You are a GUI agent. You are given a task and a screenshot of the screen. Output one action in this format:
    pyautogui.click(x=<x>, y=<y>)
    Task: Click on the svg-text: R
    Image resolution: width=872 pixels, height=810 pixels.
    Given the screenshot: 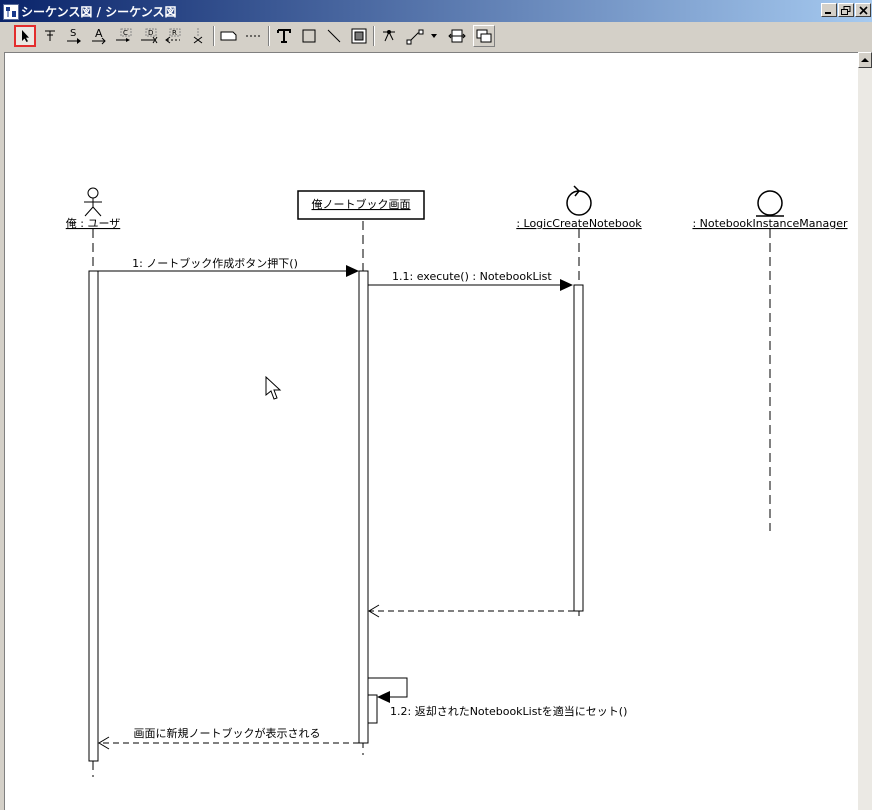 What is the action you would take?
    pyautogui.click(x=174, y=33)
    